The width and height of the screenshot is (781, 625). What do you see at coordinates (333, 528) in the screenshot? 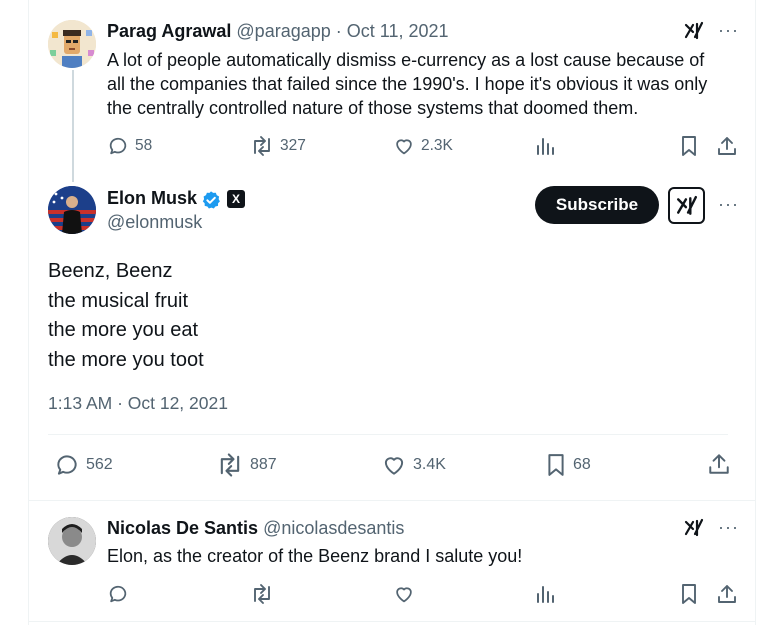
I see `author-handle: @nicolasdesantis` at bounding box center [333, 528].